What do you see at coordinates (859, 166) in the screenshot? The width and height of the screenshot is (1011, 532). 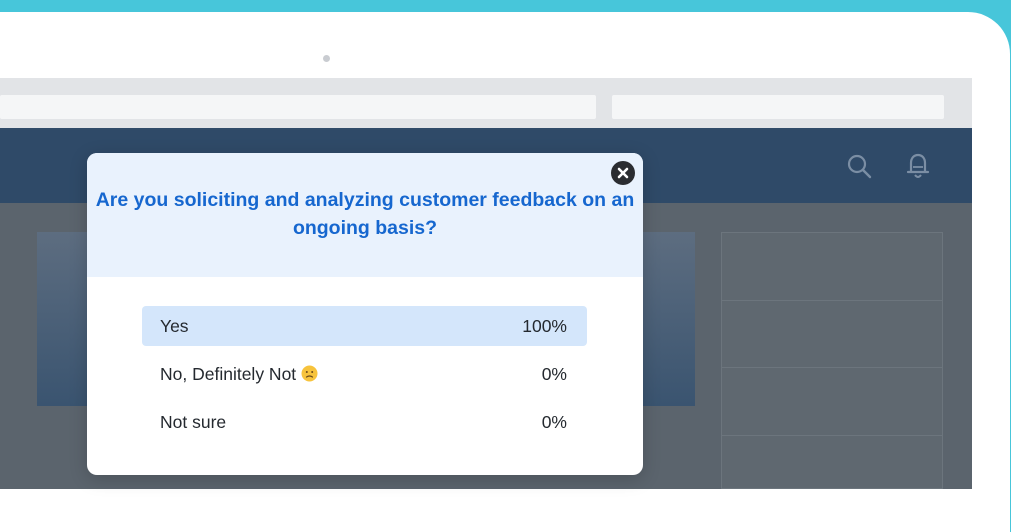 I see `search-icon` at bounding box center [859, 166].